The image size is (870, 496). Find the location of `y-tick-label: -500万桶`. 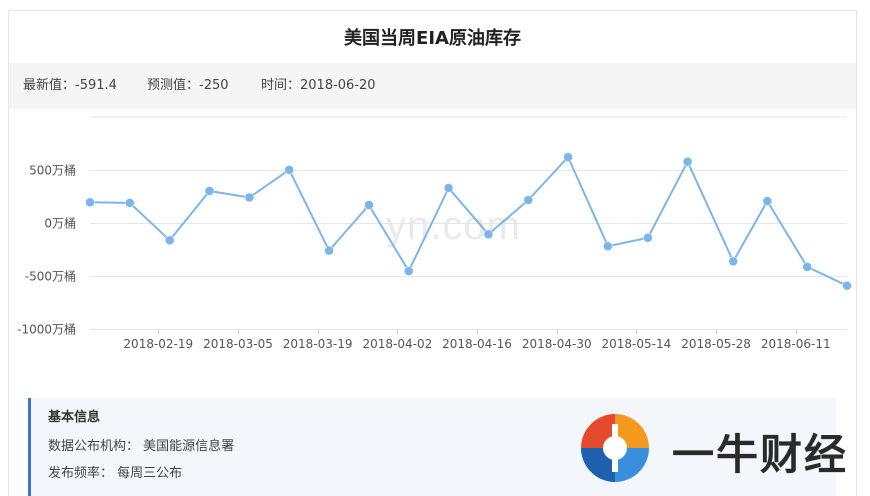

y-tick-label: -500万桶 is located at coordinates (50, 276).